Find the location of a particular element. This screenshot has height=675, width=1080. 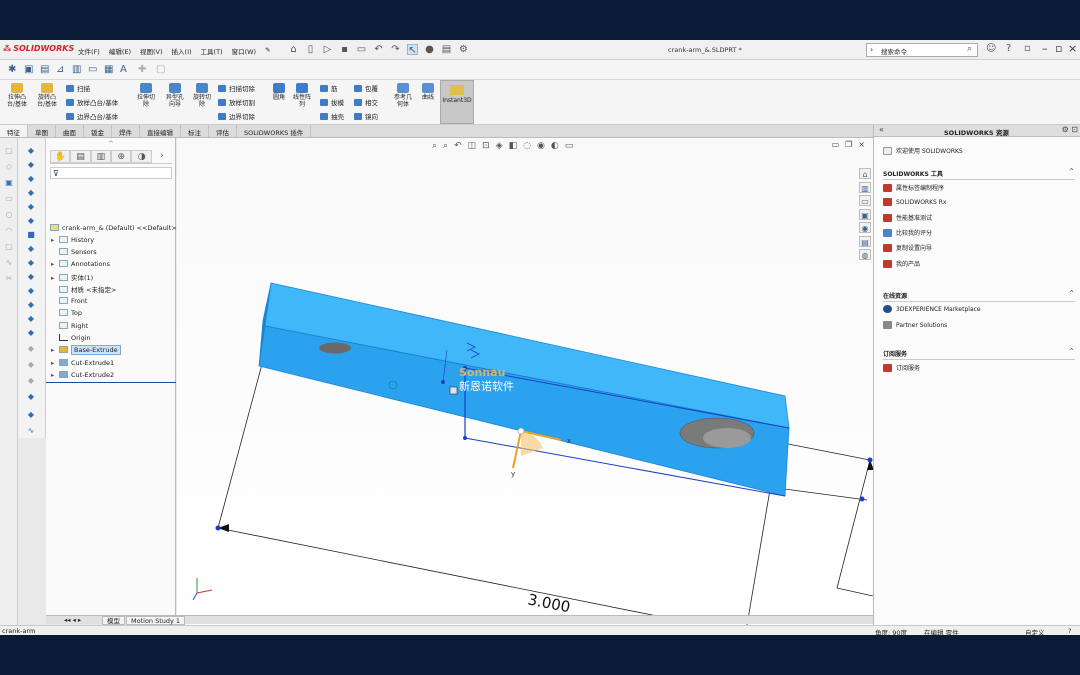

maximize-icon: ▫ is located at coordinates (1058, 48).